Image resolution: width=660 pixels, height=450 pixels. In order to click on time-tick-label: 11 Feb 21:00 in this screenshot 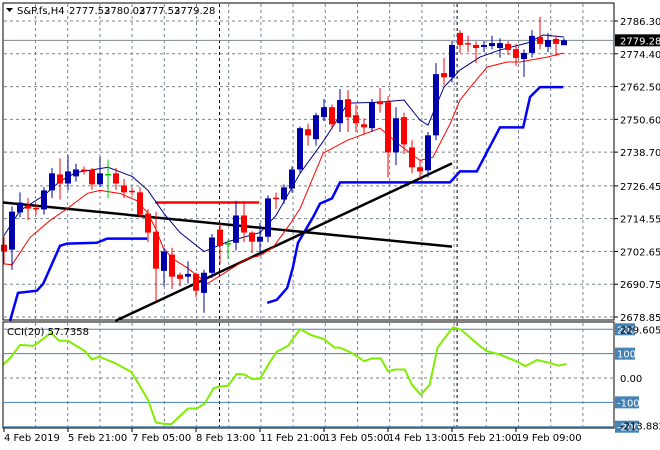, I will do `click(293, 438)`.